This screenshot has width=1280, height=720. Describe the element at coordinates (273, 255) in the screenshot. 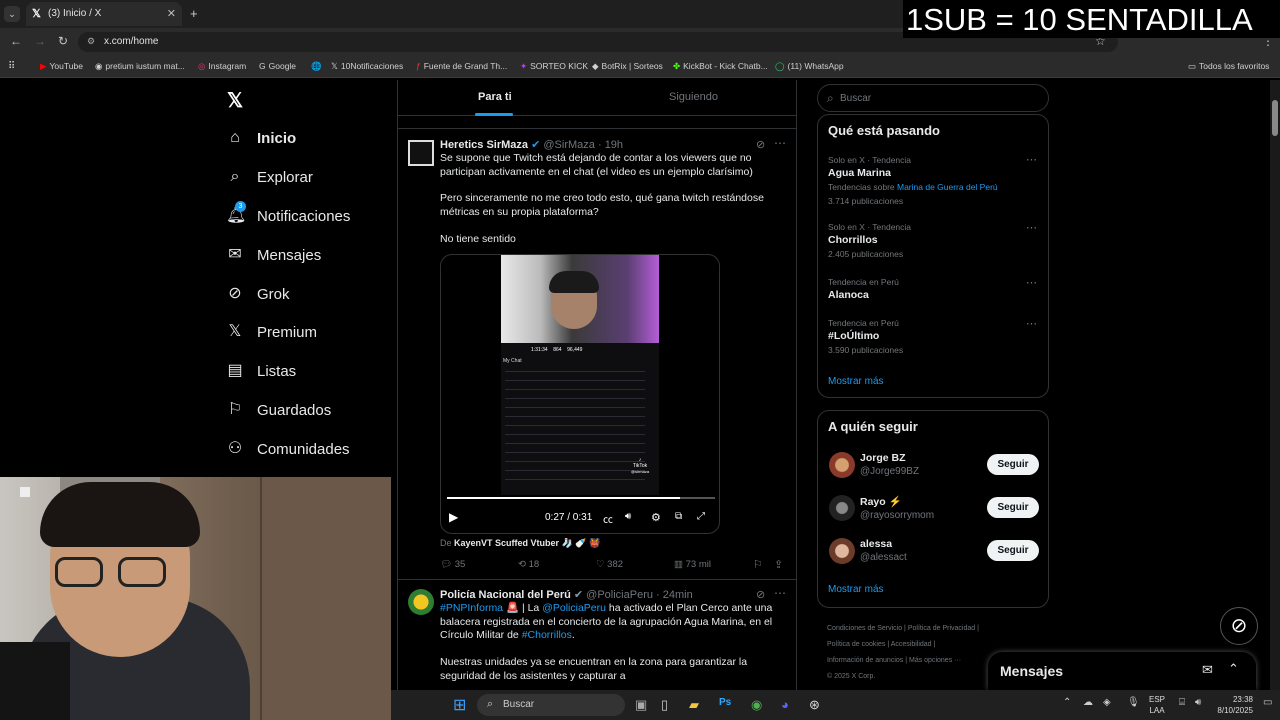

I see `nav-item-mensajes: ✉ Mensajes` at that location.